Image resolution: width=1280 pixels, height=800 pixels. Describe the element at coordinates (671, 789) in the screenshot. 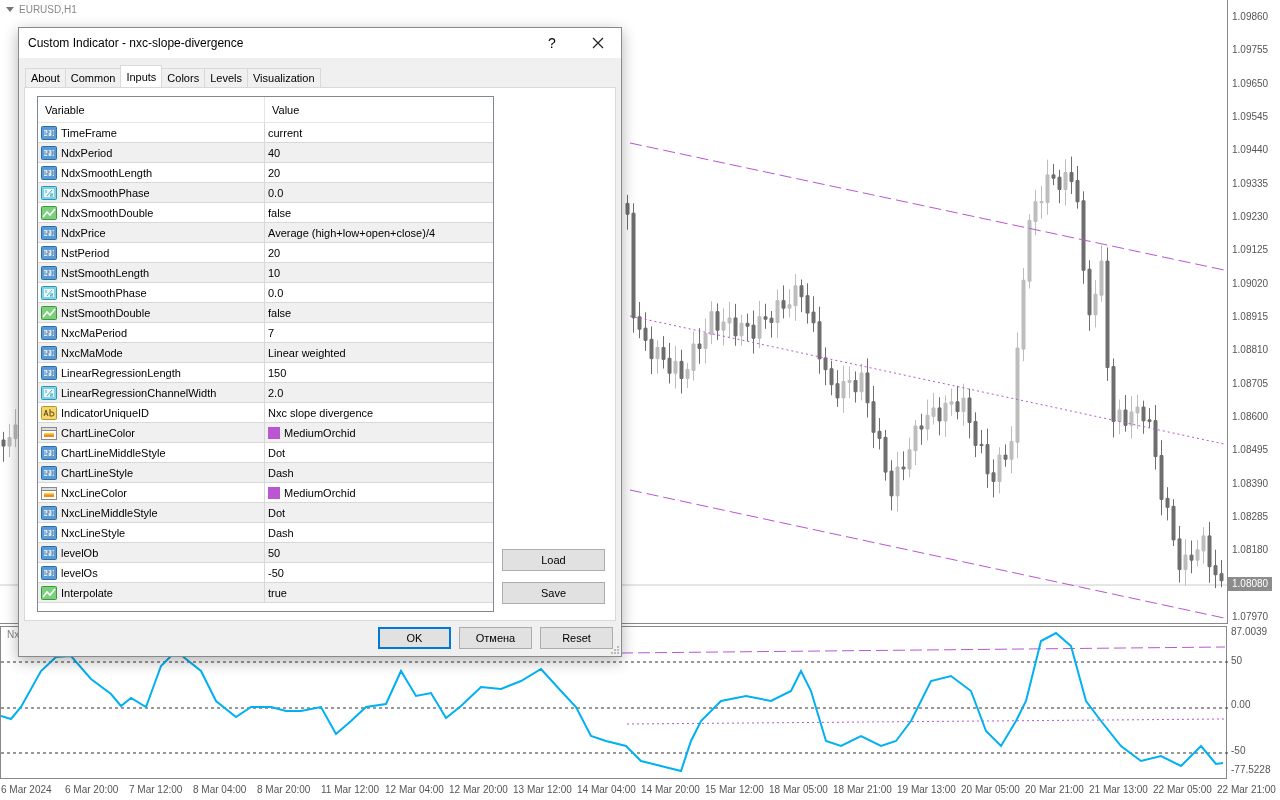

I see `time-label: 14 Mar 20:00` at that location.